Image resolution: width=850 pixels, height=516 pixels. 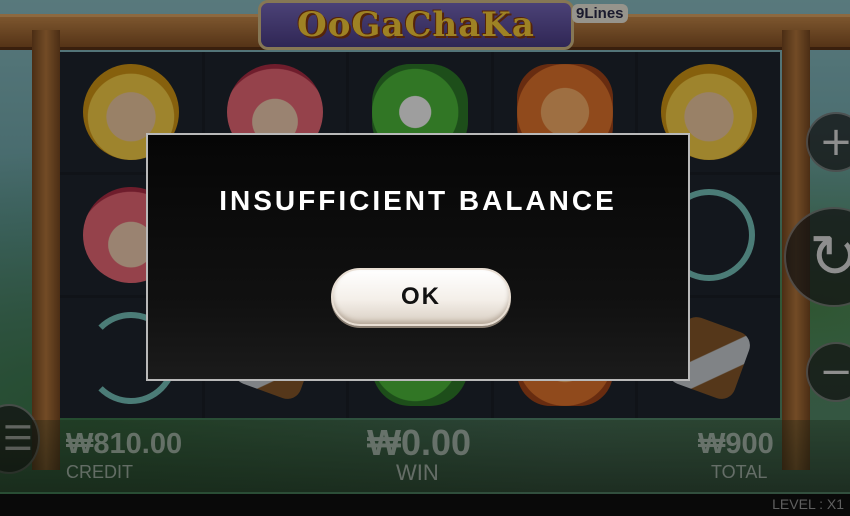 I want to click on ok-button: OK, so click(x=421, y=297).